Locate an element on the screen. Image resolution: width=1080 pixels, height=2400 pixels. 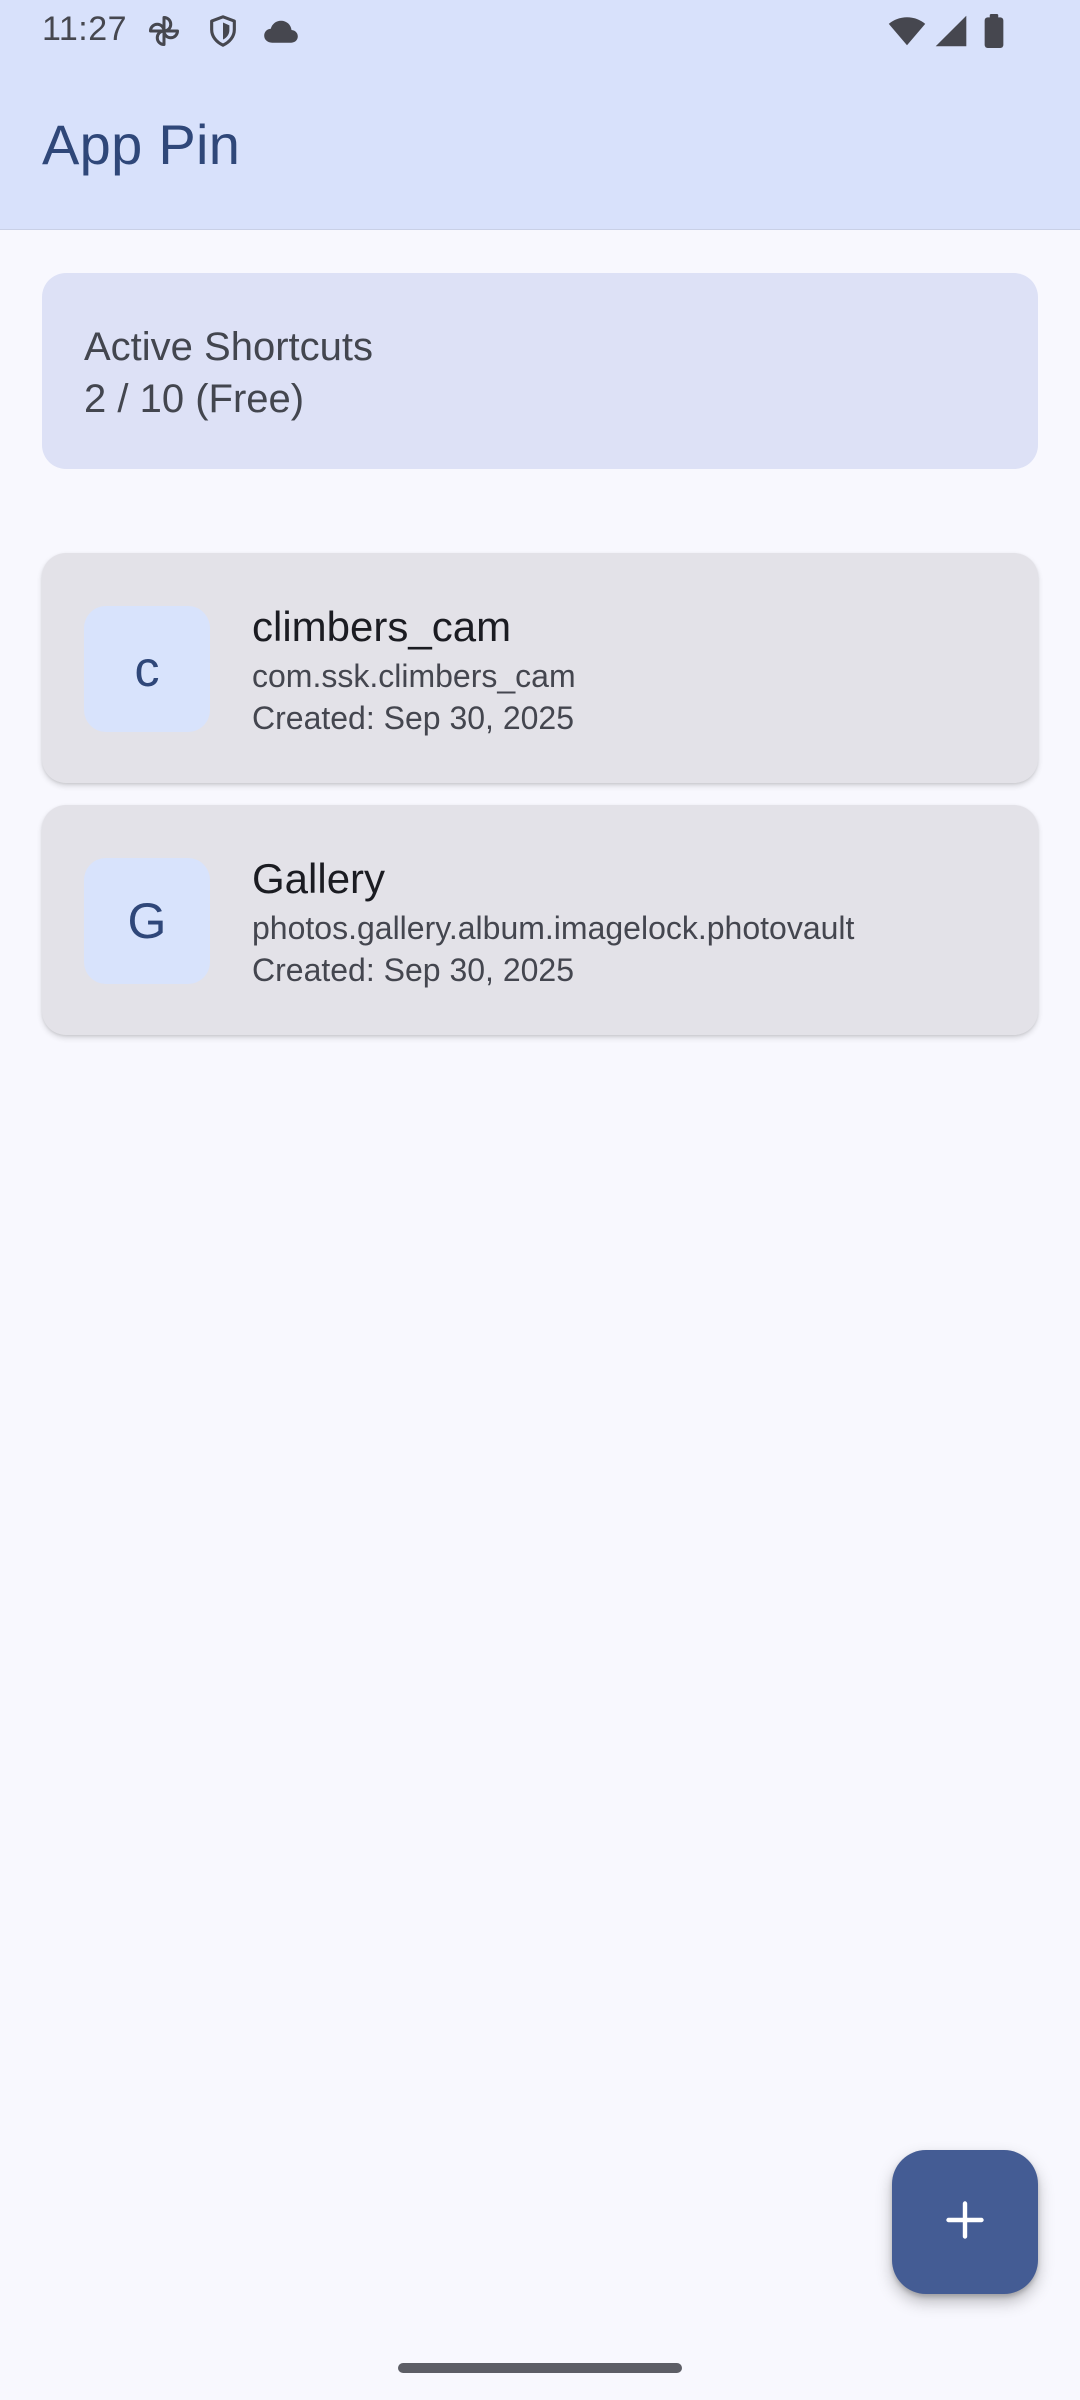
active-shortcuts-count: 2 / 10 (Free) is located at coordinates (194, 399).